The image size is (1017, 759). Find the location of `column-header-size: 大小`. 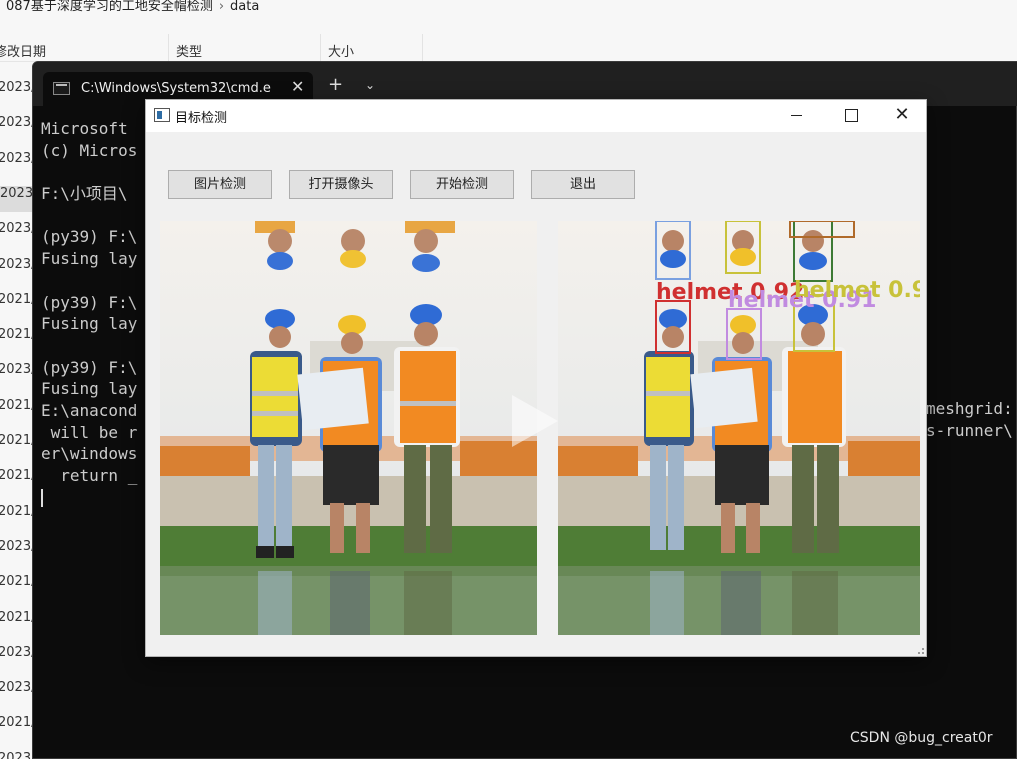

column-header-size: 大小 is located at coordinates (341, 50).